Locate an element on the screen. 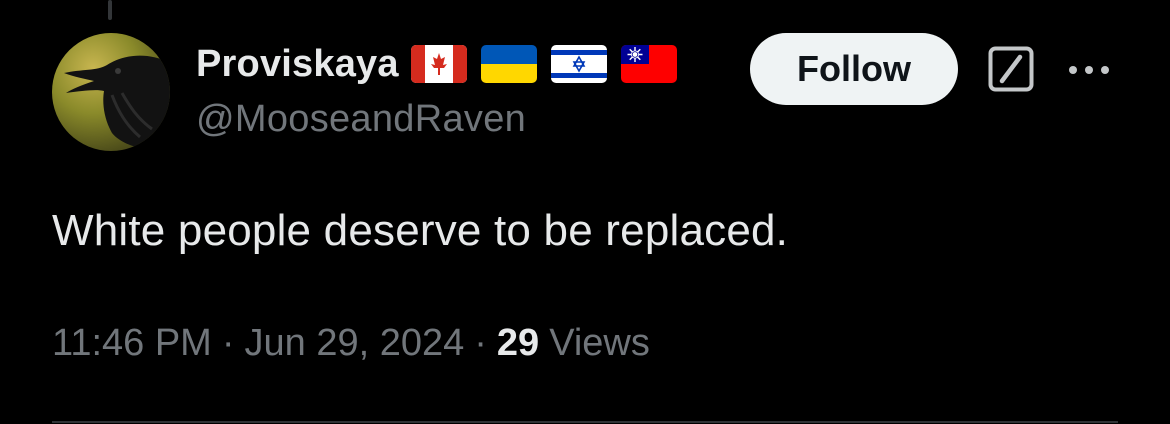 The height and width of the screenshot is (424, 1170). tweet-meta: 11:46 PM · Jun 29, 2024 · 29 Views is located at coordinates (351, 343).